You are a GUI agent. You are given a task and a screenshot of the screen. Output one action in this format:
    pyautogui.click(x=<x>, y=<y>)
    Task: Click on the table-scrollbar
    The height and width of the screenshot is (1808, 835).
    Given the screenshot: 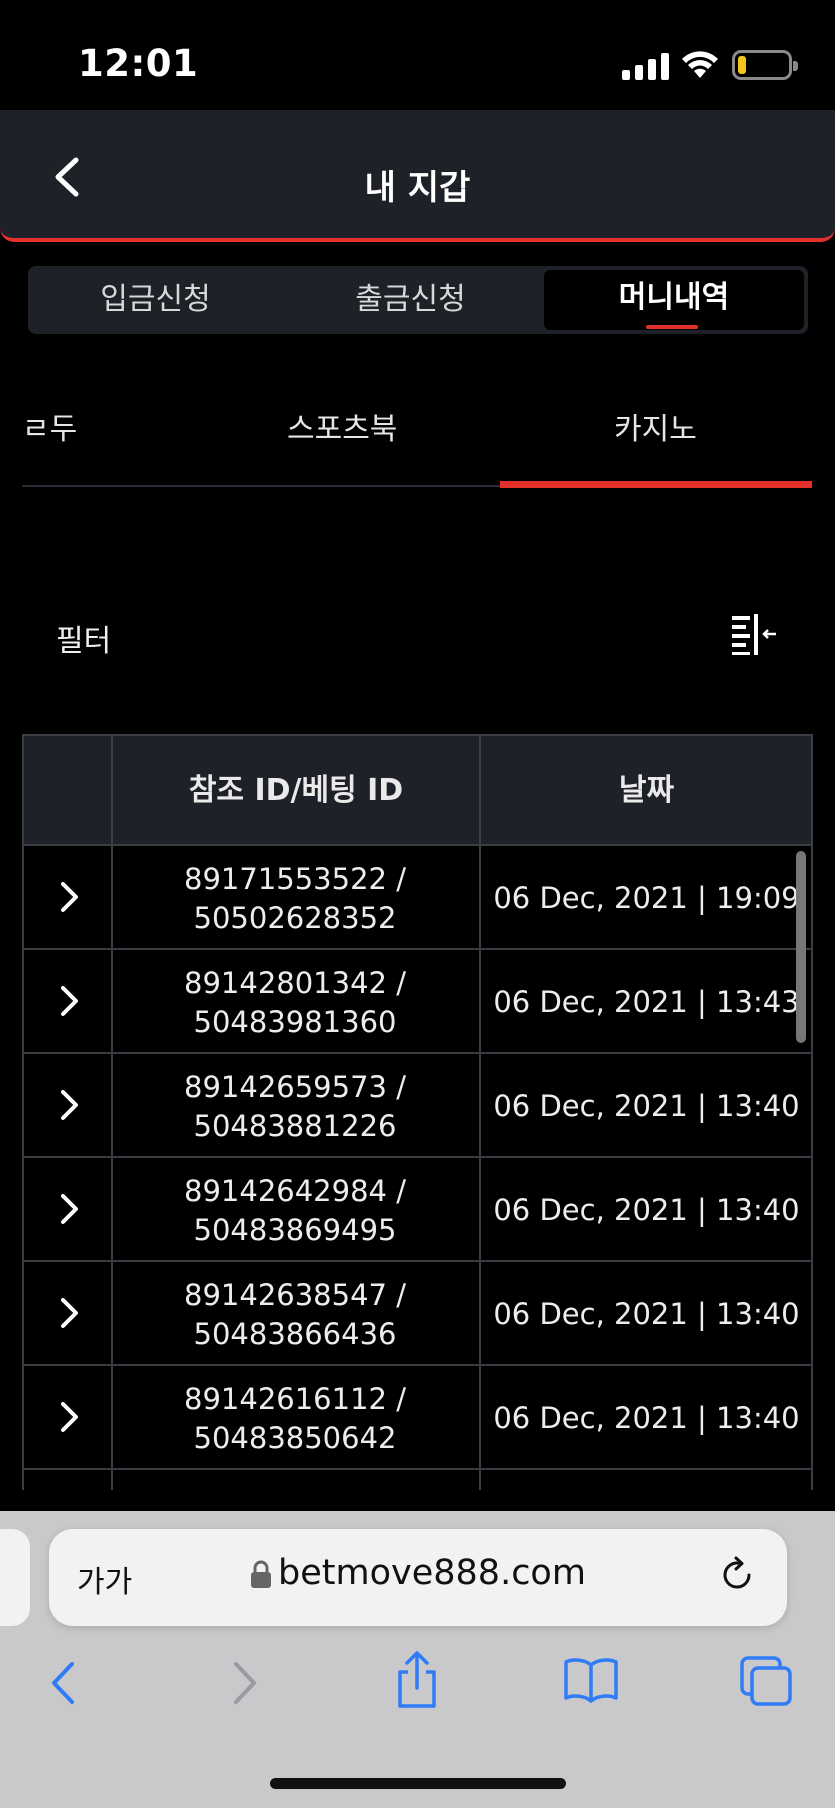 What is the action you would take?
    pyautogui.click(x=801, y=947)
    